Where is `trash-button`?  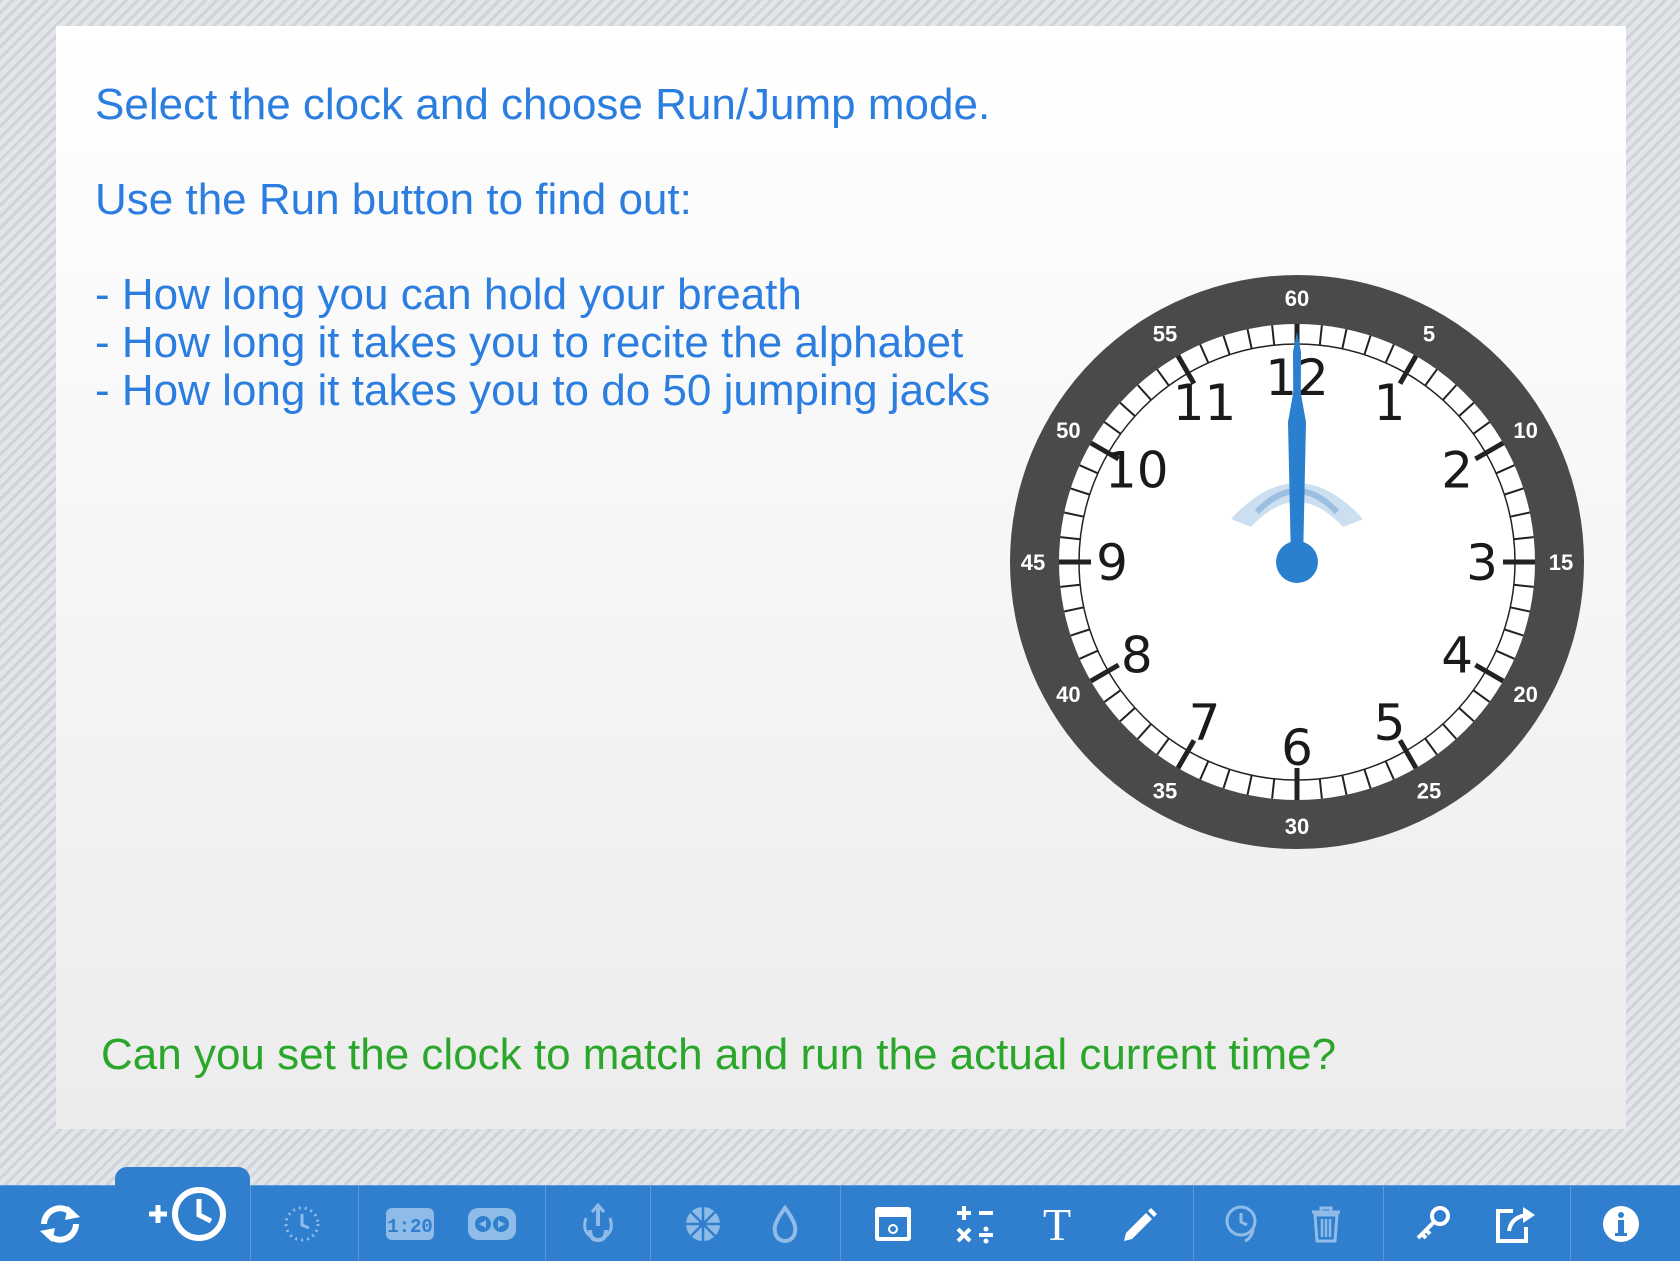
trash-button is located at coordinates (1326, 1223).